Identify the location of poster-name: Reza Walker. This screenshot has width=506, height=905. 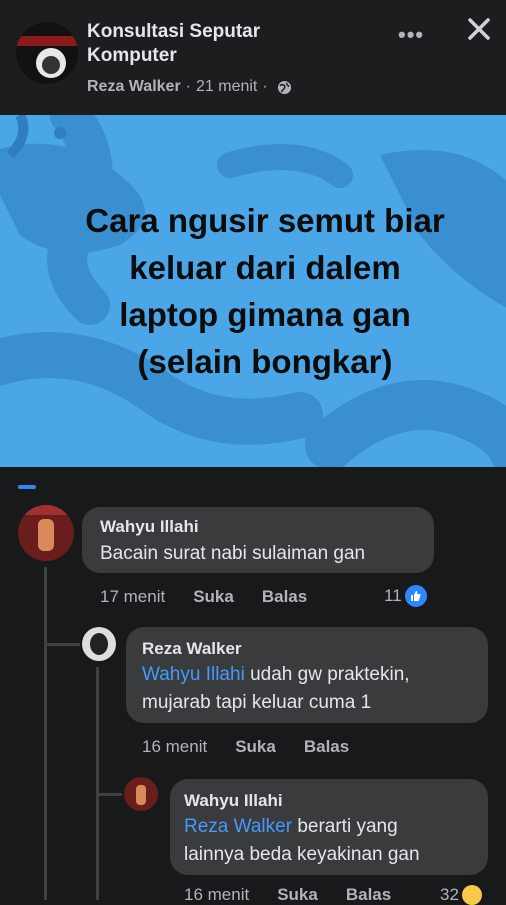
(134, 87).